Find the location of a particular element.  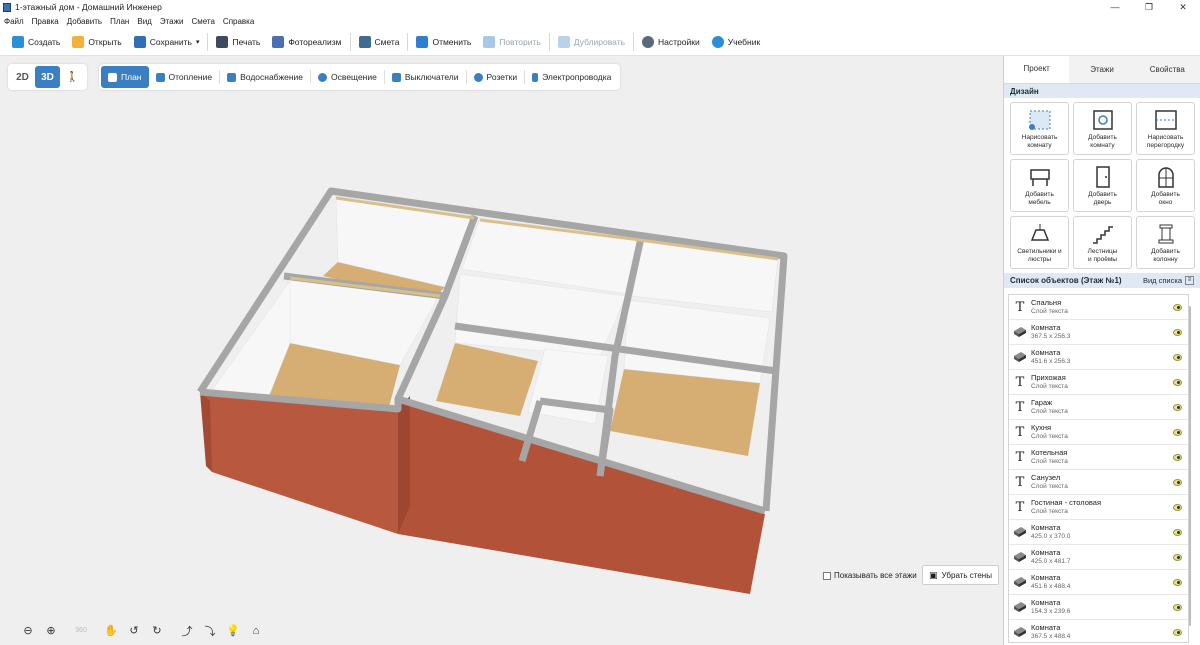

duplicate-button: Дублировать is located at coordinates (591, 42).